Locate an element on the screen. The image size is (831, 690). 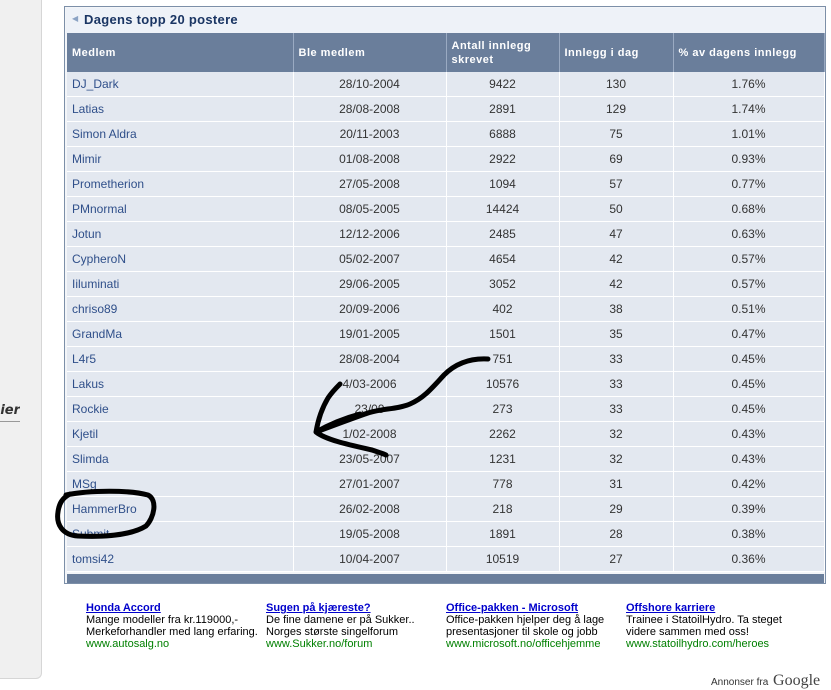
posts-today: 31 is located at coordinates (616, 484).